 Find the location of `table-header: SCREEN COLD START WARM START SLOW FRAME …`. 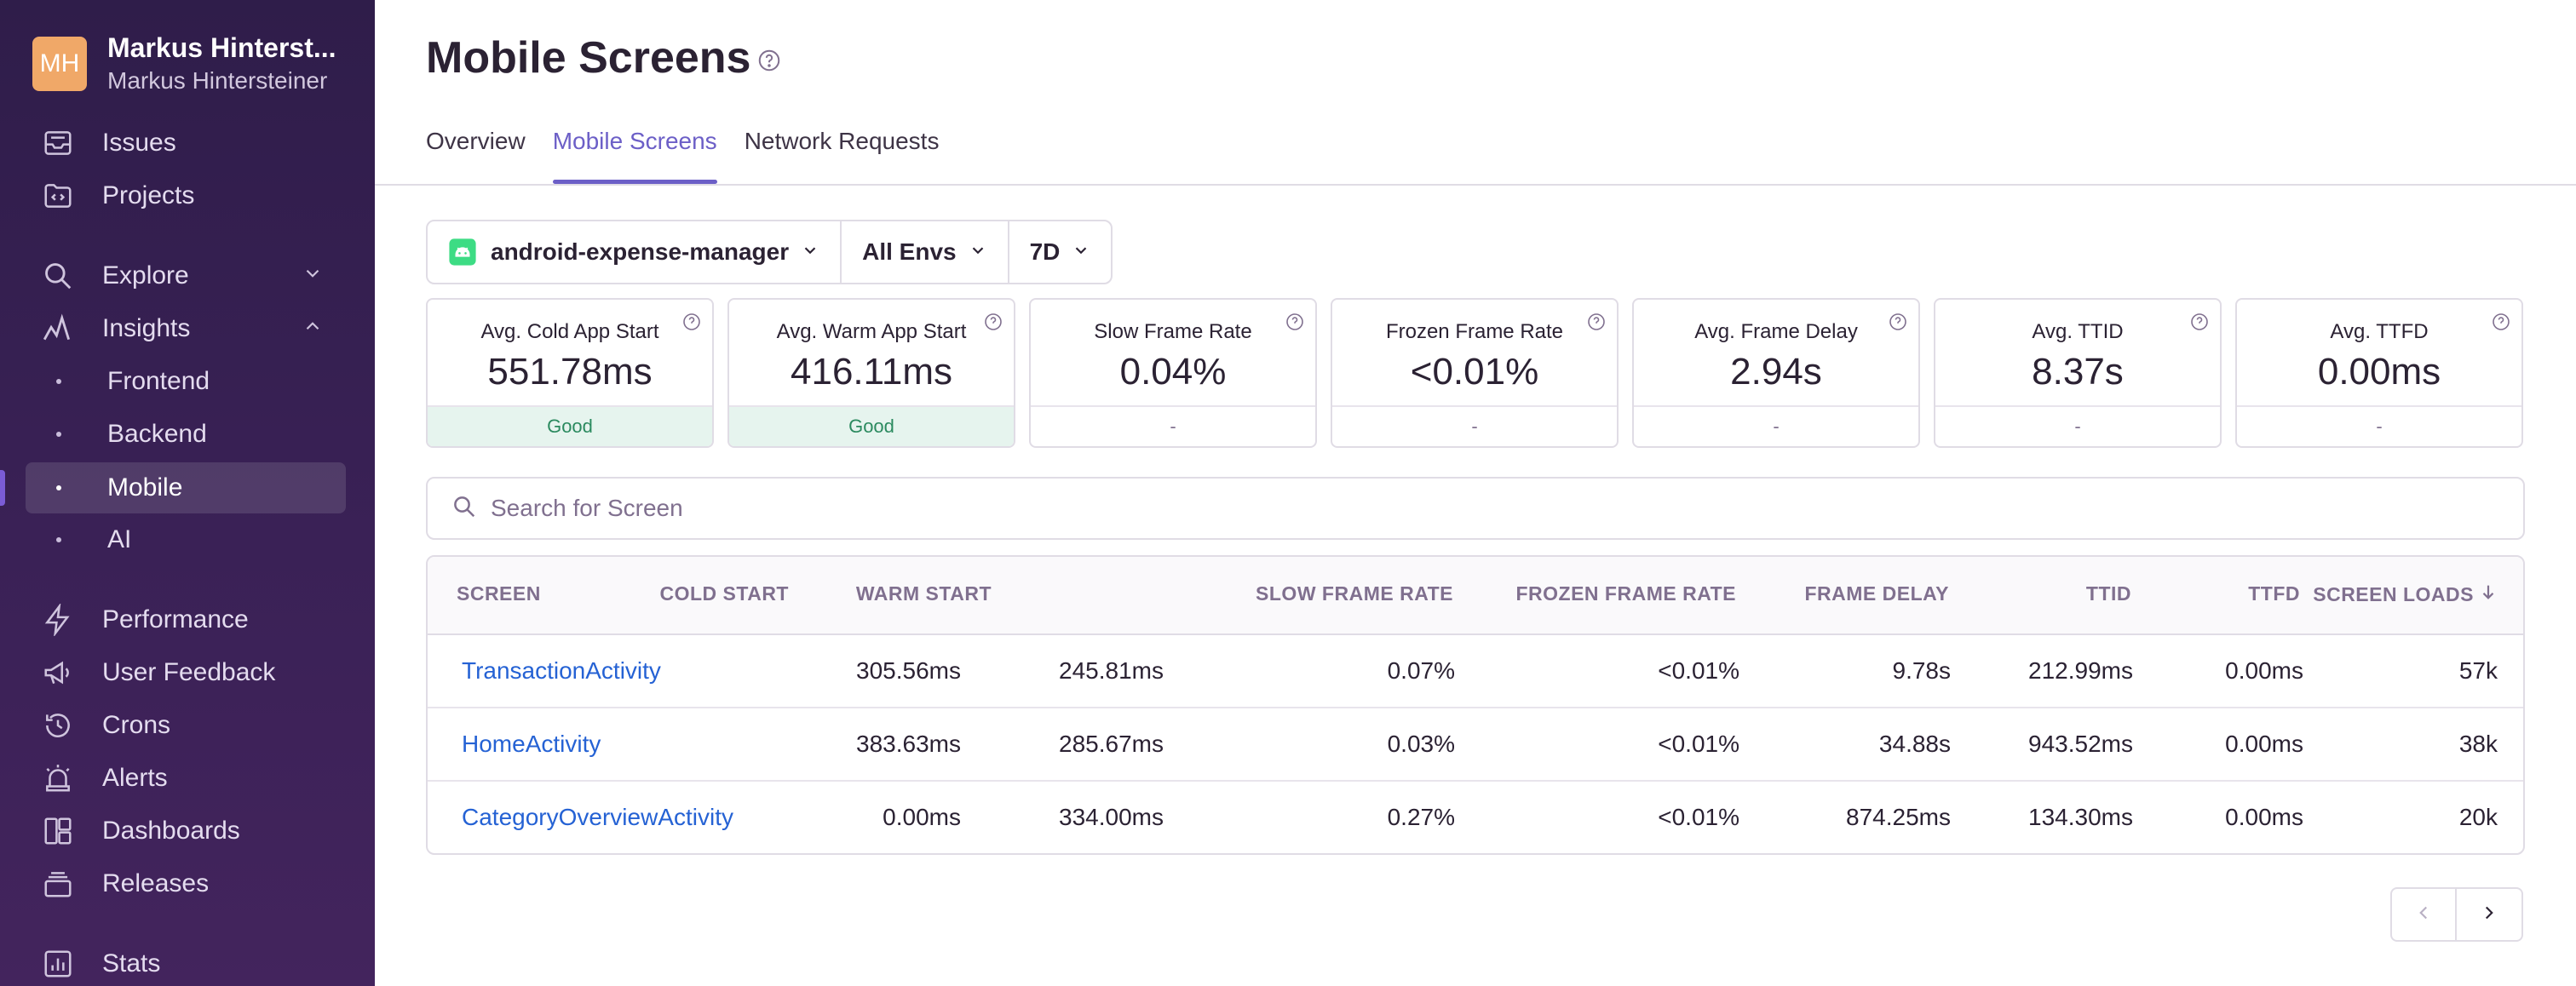

table-header: SCREEN COLD START WARM START SLOW FRAME … is located at coordinates (1475, 596).